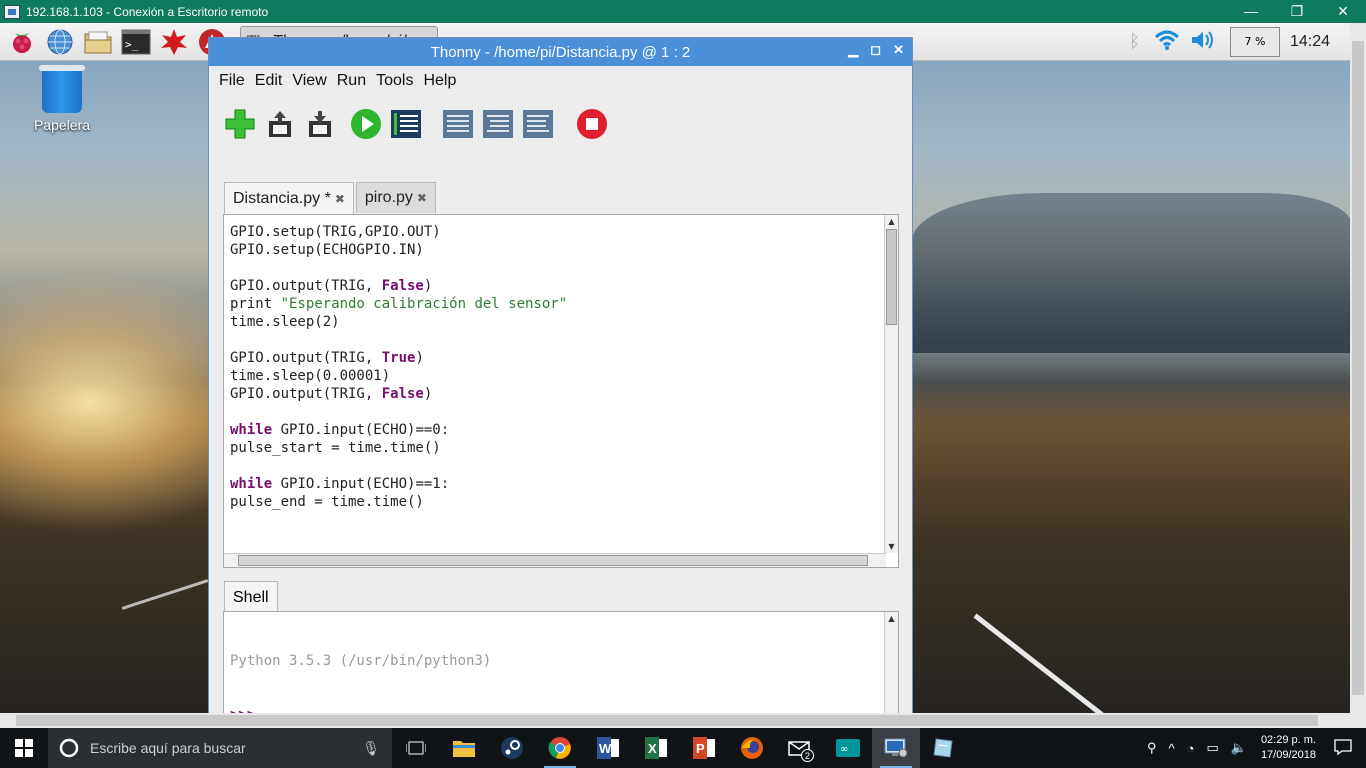 The image size is (1366, 768). Describe the element at coordinates (1254, 41) in the screenshot. I see `cpu-usage-monitor: 7 %` at that location.